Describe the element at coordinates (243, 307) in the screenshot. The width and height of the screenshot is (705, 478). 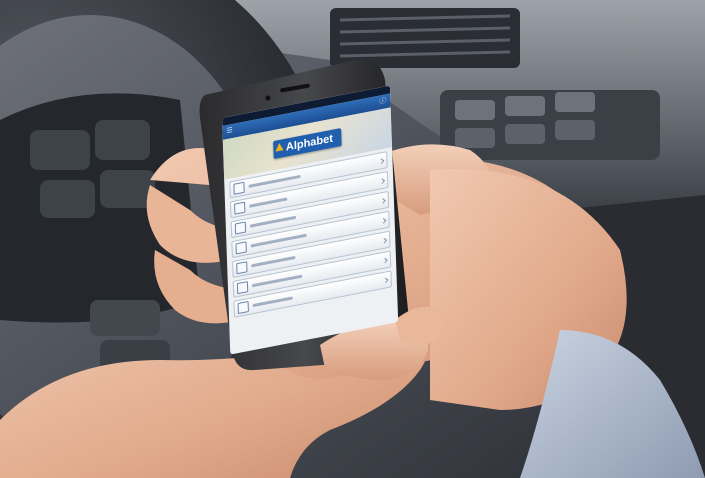
I see `settings-icon` at that location.